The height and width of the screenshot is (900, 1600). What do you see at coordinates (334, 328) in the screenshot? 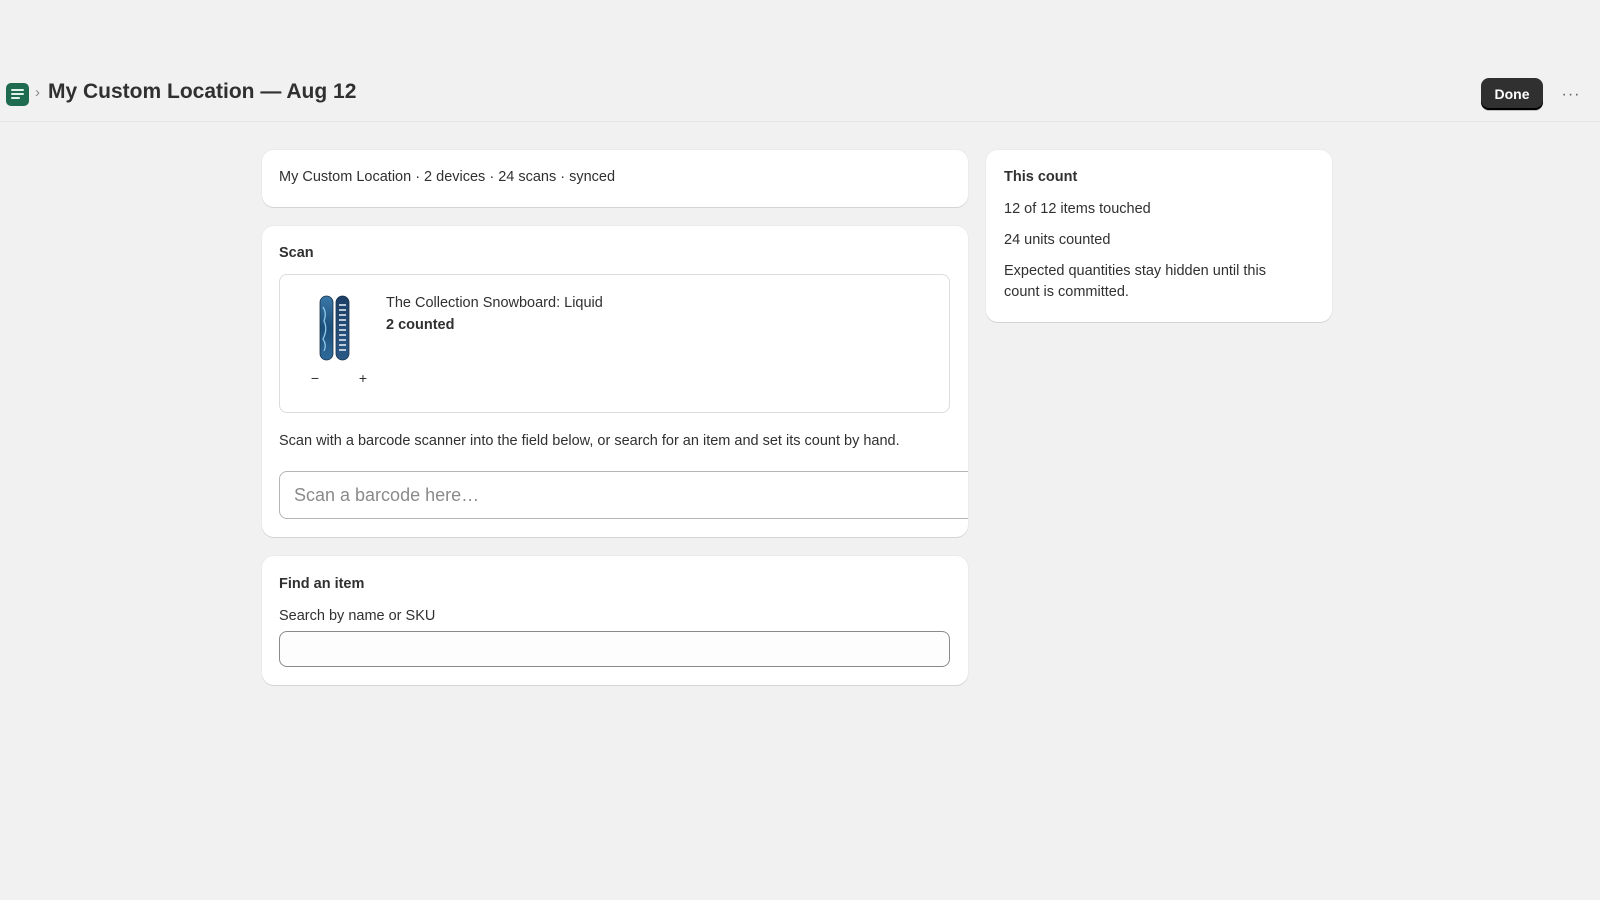
I see `snowboard-image` at bounding box center [334, 328].